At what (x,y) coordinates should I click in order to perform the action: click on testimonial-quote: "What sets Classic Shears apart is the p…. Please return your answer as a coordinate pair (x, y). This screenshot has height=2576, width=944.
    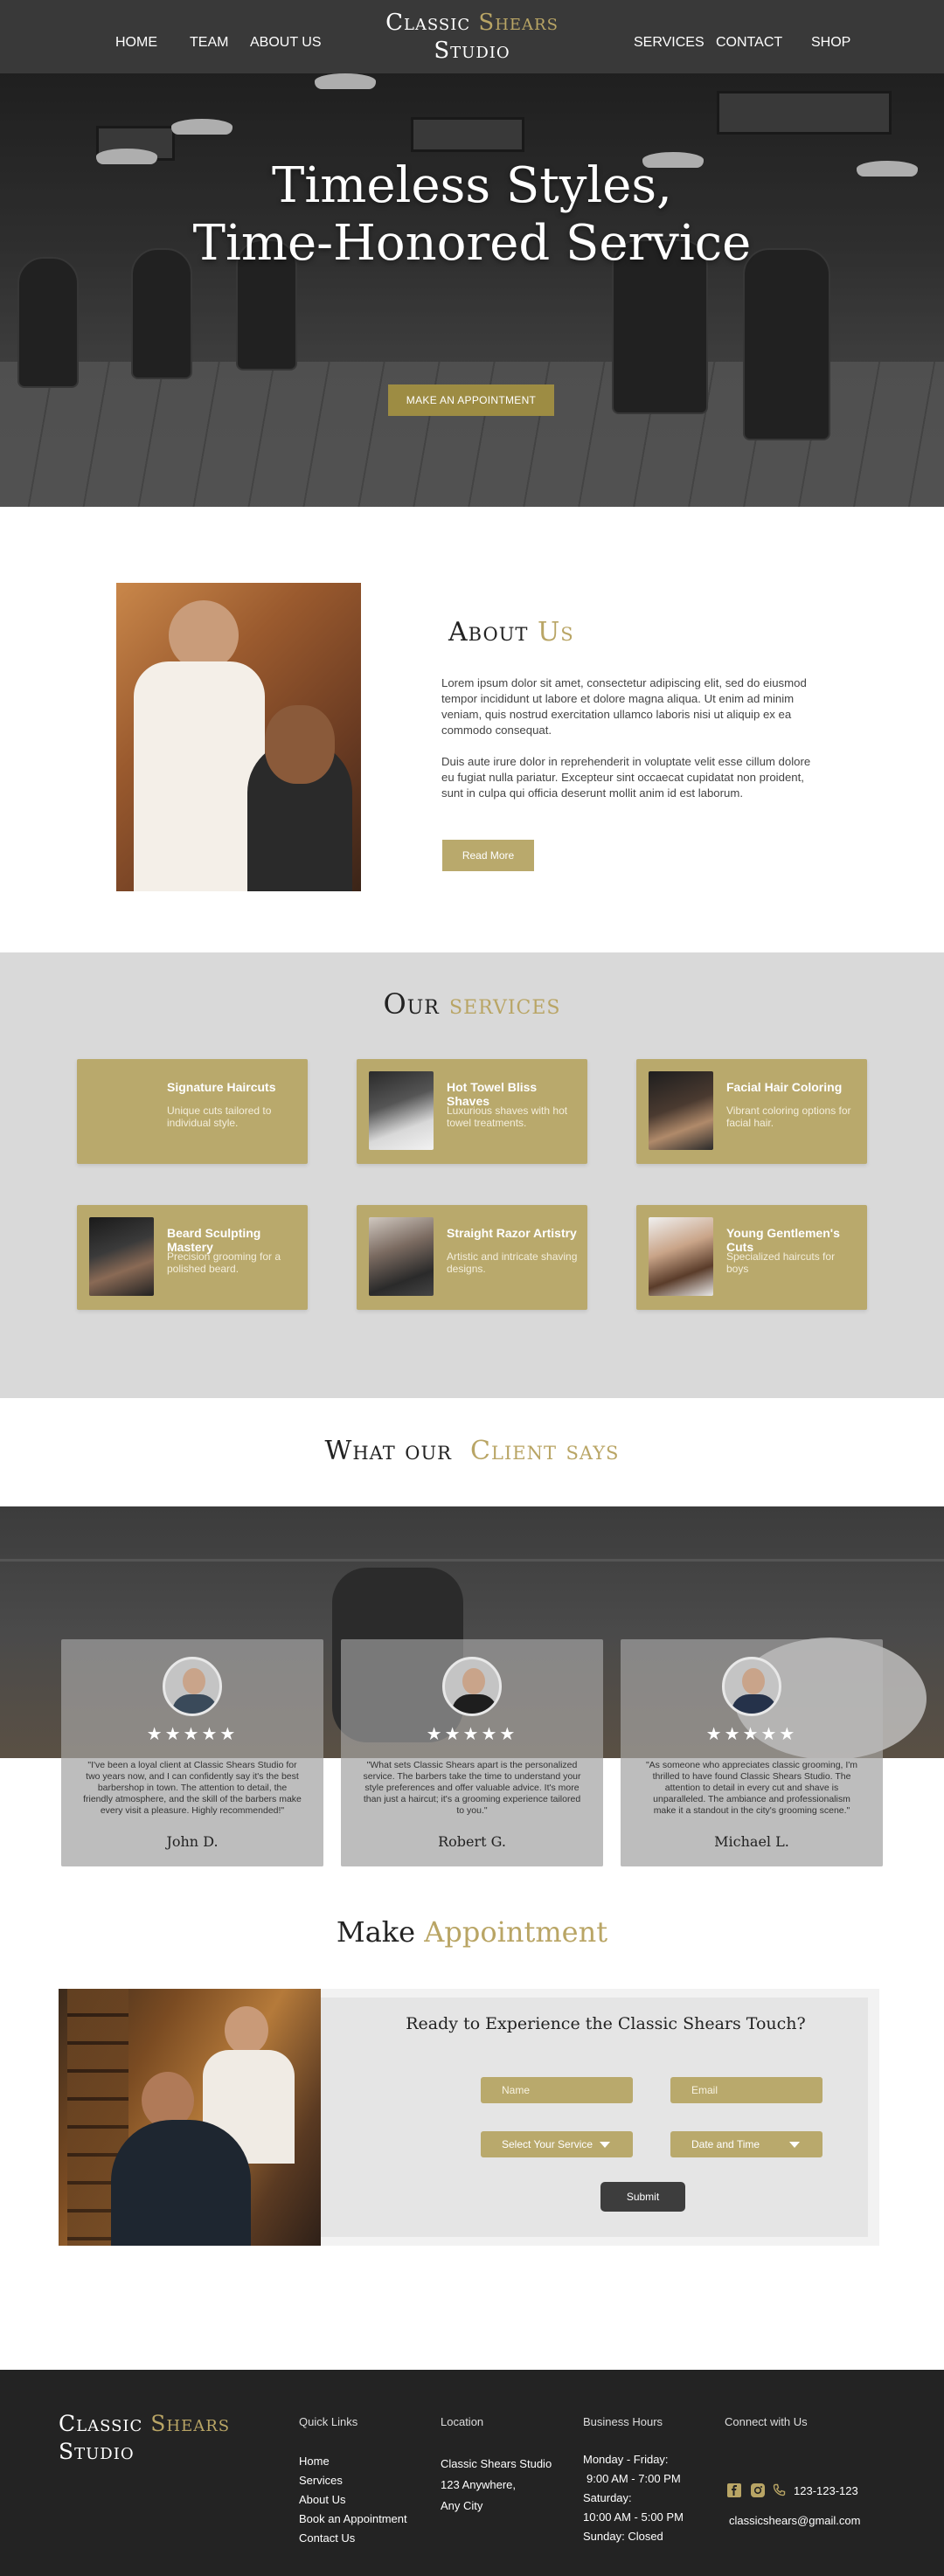
    Looking at the image, I should click on (472, 1788).